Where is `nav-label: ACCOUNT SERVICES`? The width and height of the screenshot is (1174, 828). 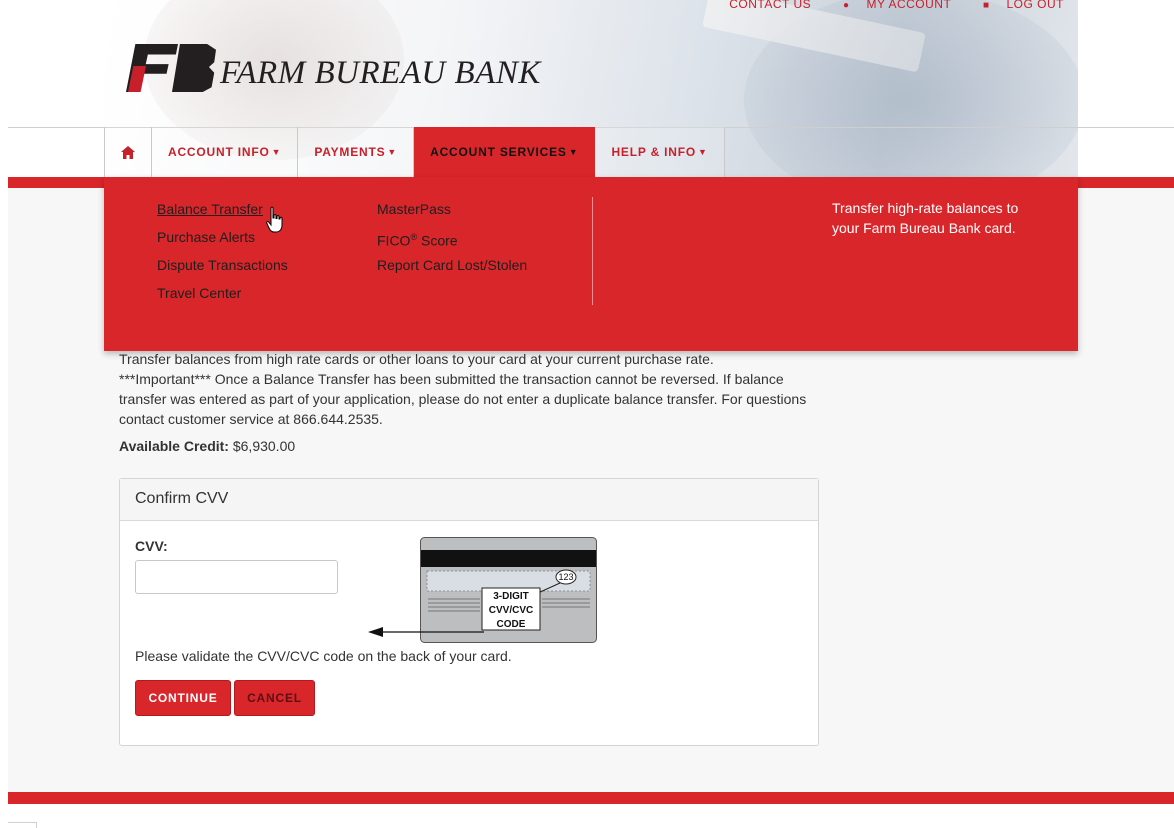
nav-label: ACCOUNT SERVICES is located at coordinates (498, 152).